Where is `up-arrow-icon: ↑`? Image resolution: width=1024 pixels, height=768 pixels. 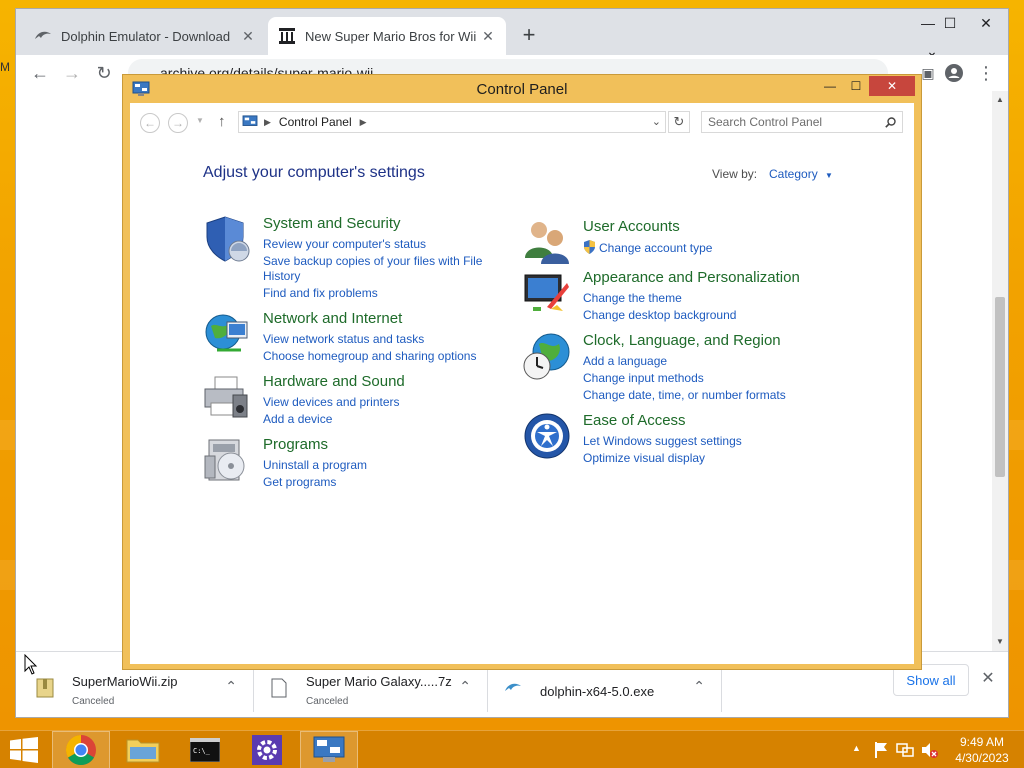
up-arrow-icon: ↑ is located at coordinates (222, 121).